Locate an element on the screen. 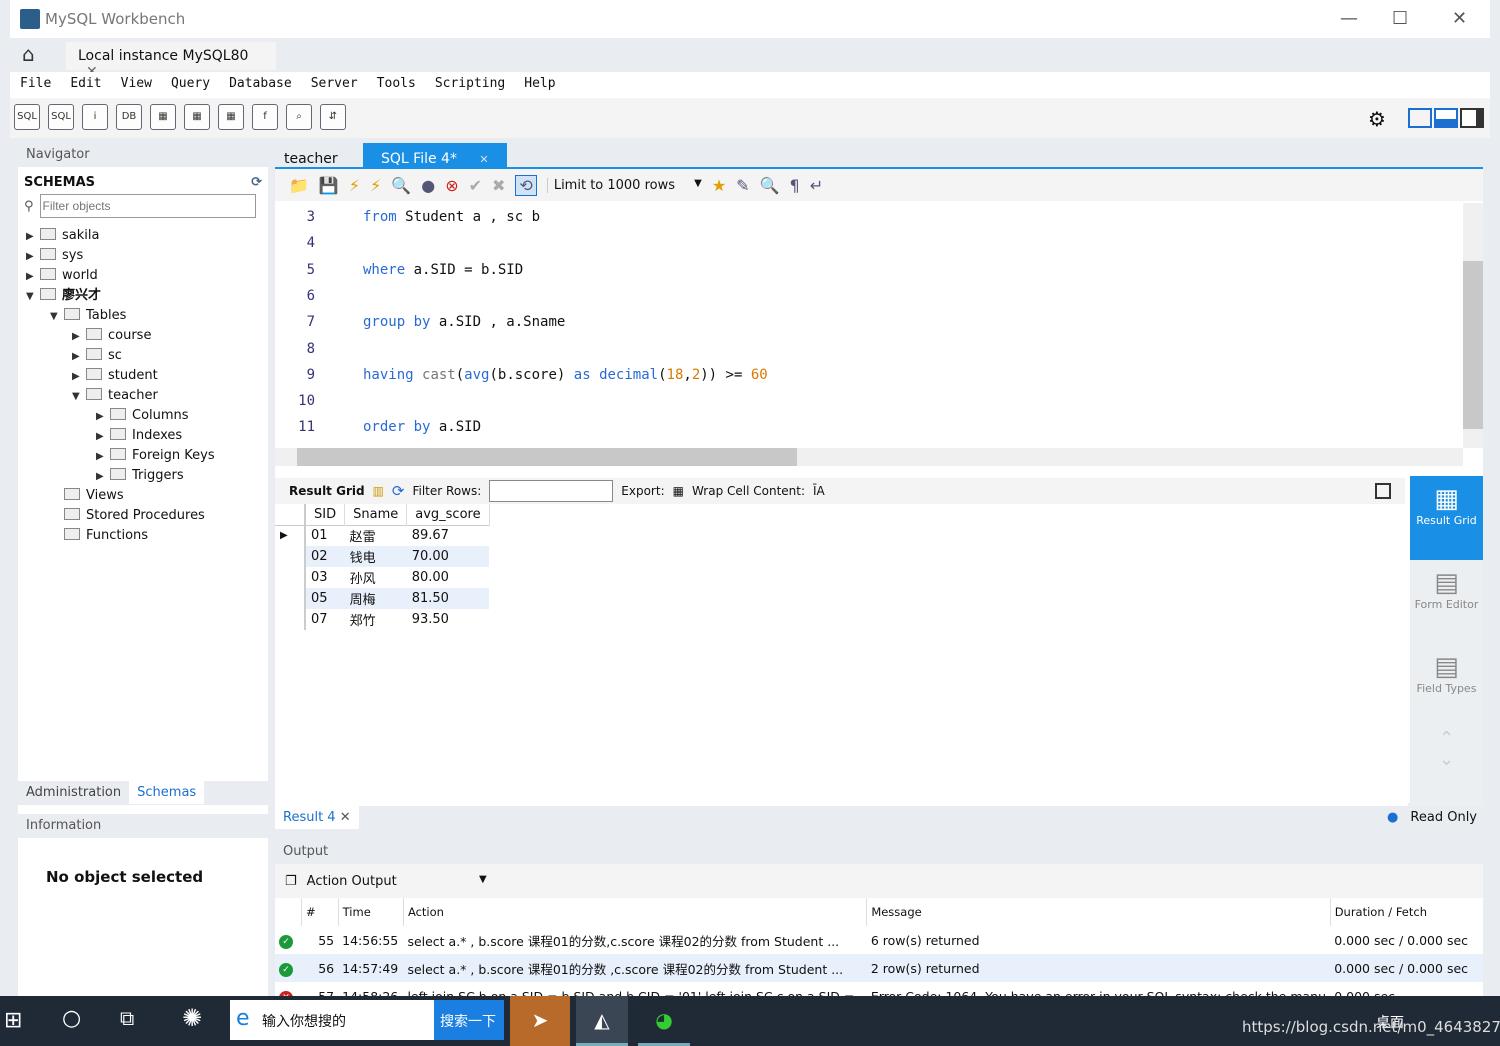 The width and height of the screenshot is (1500, 1046). autocommit-icon: ⟲ is located at coordinates (526, 185).